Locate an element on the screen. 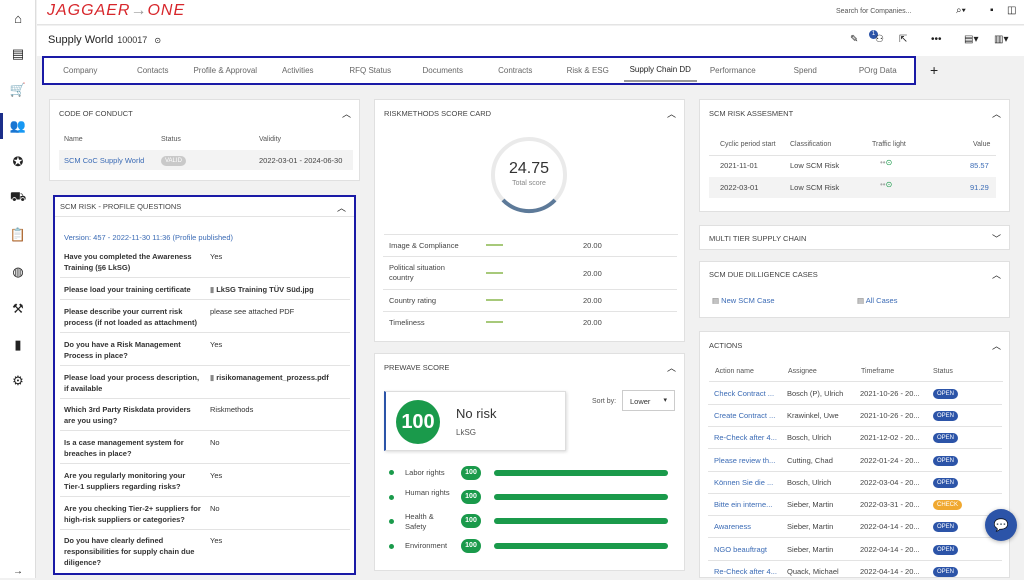 This screenshot has width=1024, height=580. assignee: Krawinkel, Uwe is located at coordinates (813, 415).